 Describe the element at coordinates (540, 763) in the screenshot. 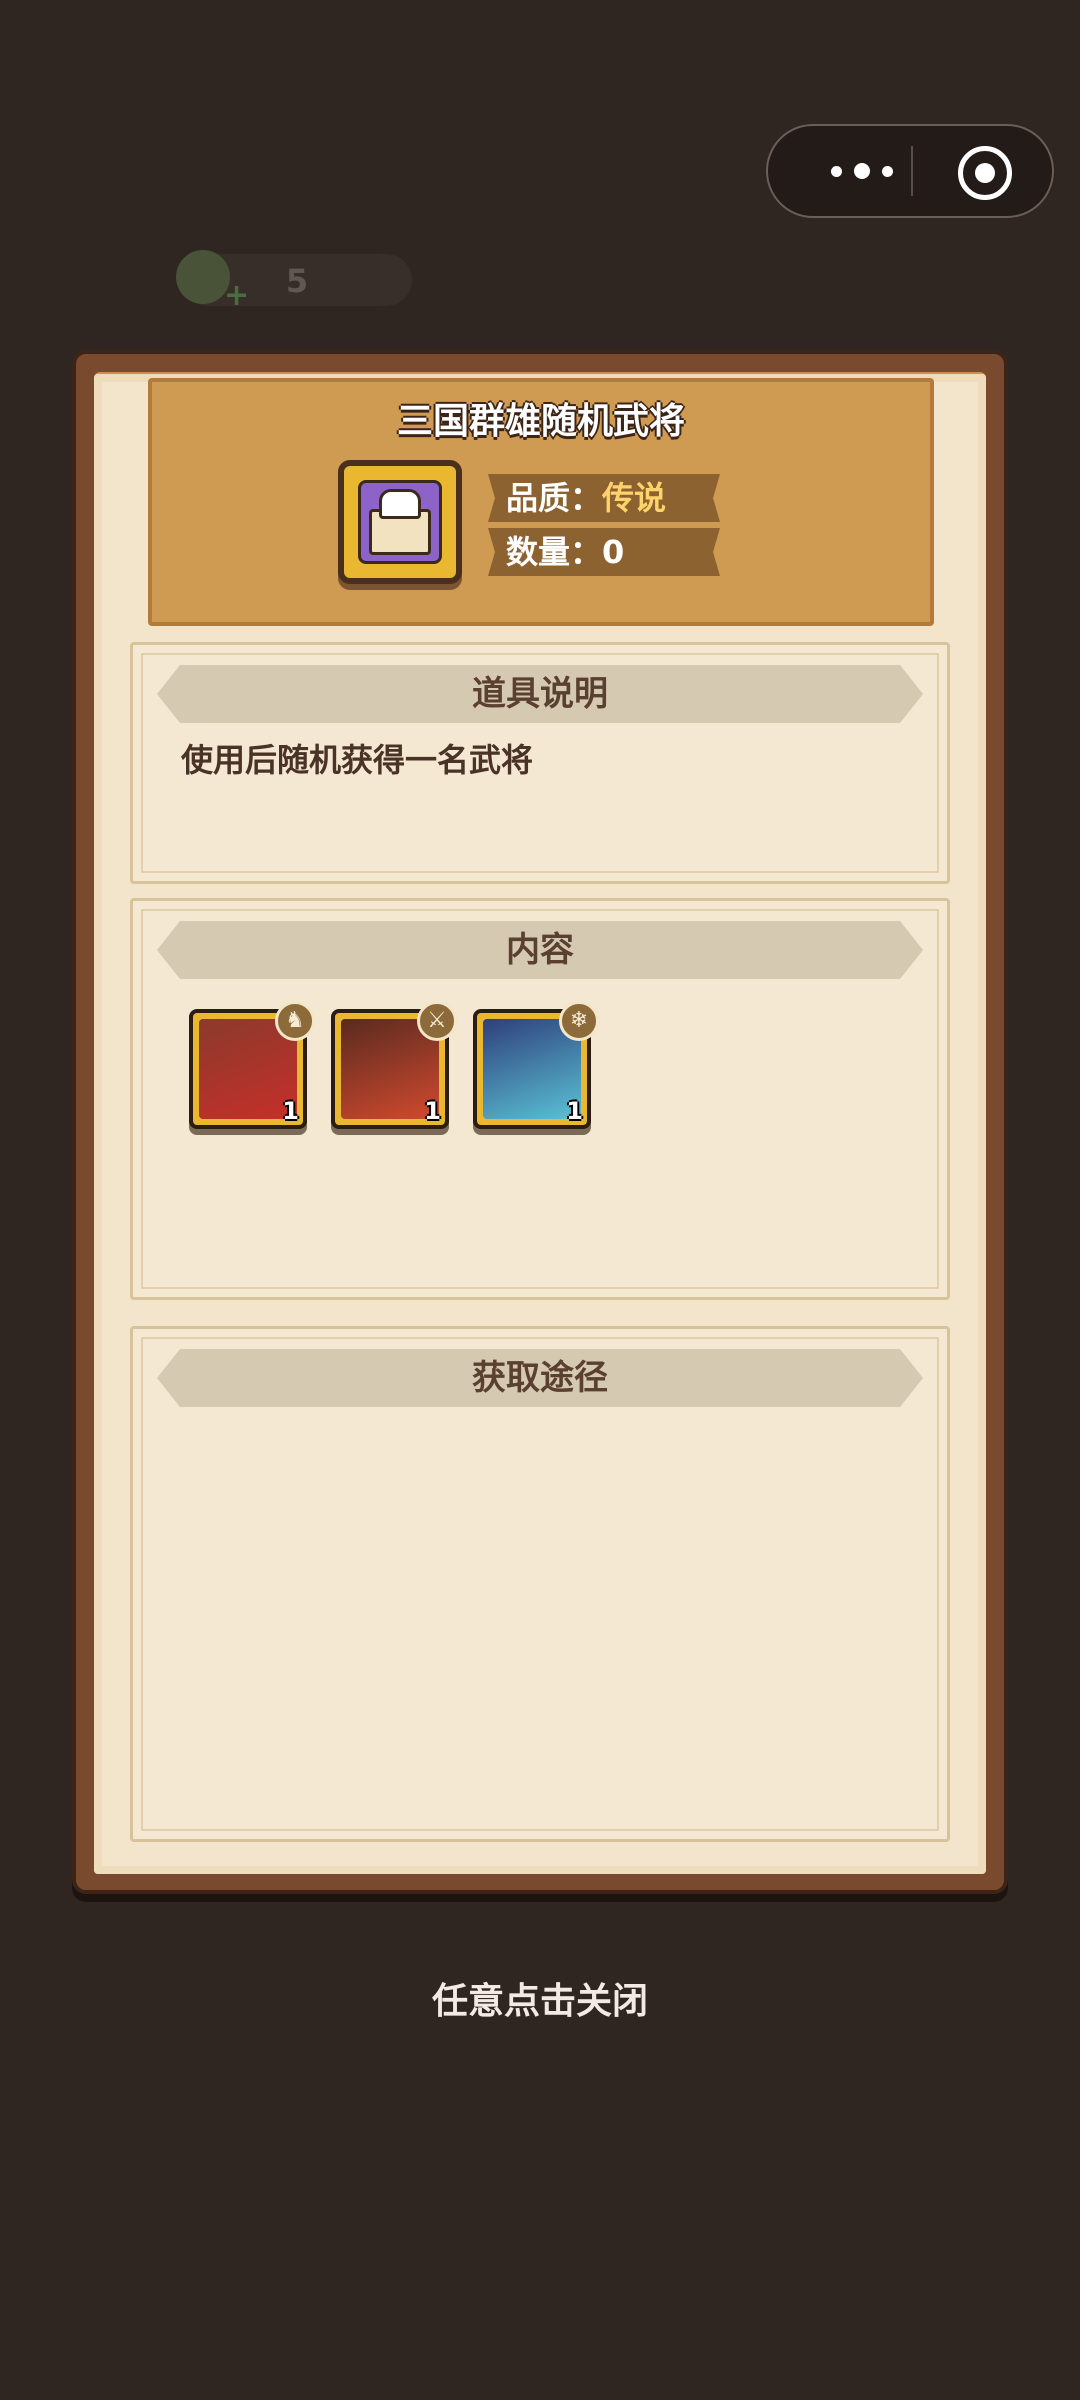

I see `description-section: 道具说明 使用后随机获得一名武将` at that location.